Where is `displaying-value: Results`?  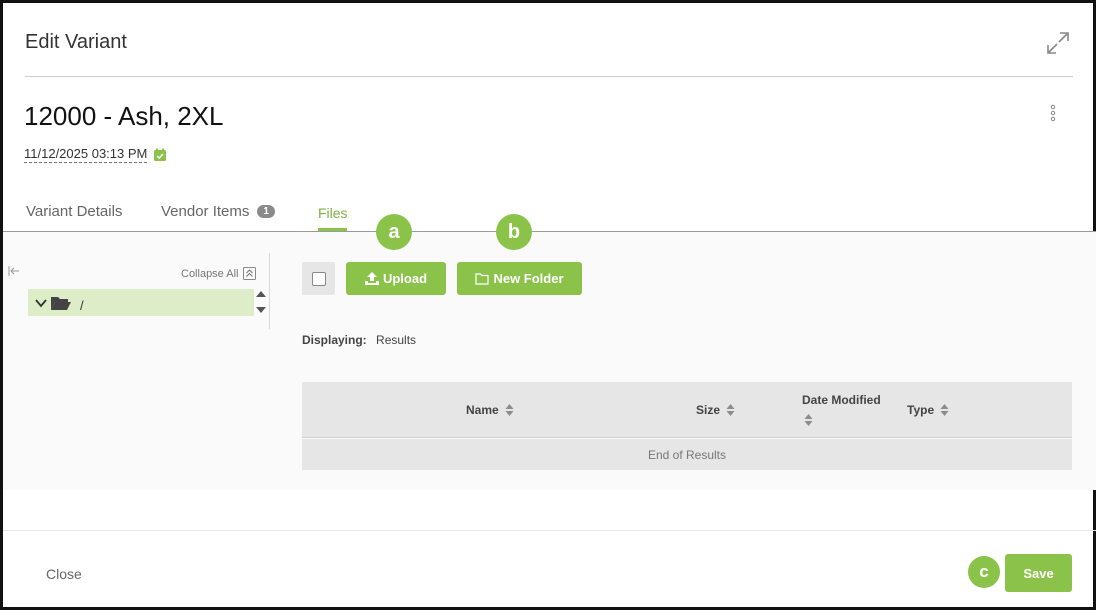 displaying-value: Results is located at coordinates (396, 340).